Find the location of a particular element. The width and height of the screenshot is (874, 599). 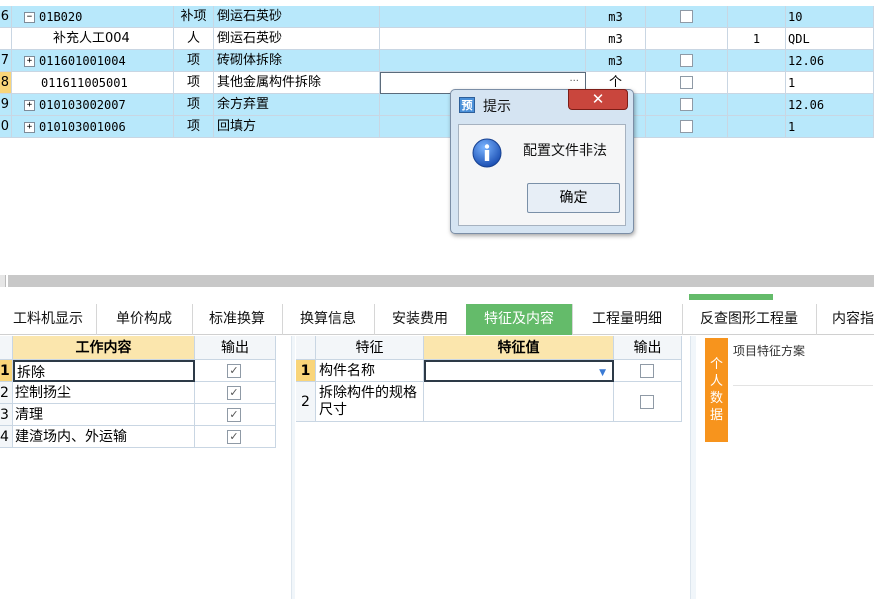

work-content-cell: 建渣场内、外运输 is located at coordinates (104, 437).